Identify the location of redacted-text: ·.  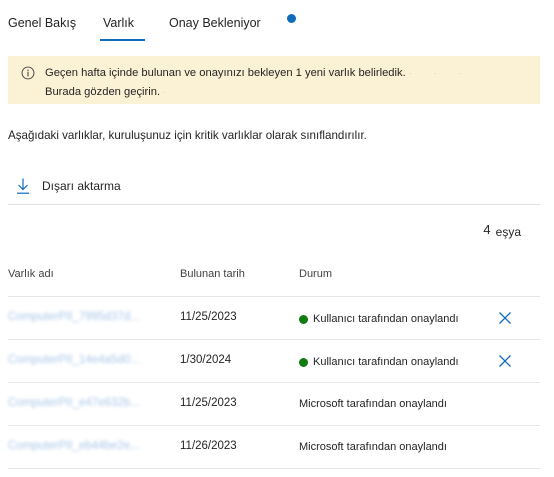
(169, 92).